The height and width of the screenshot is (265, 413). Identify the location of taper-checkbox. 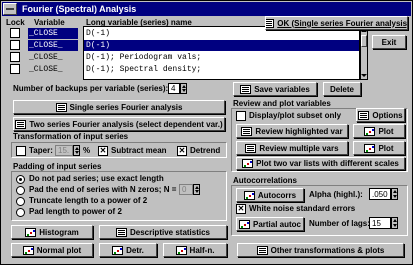
(21, 151).